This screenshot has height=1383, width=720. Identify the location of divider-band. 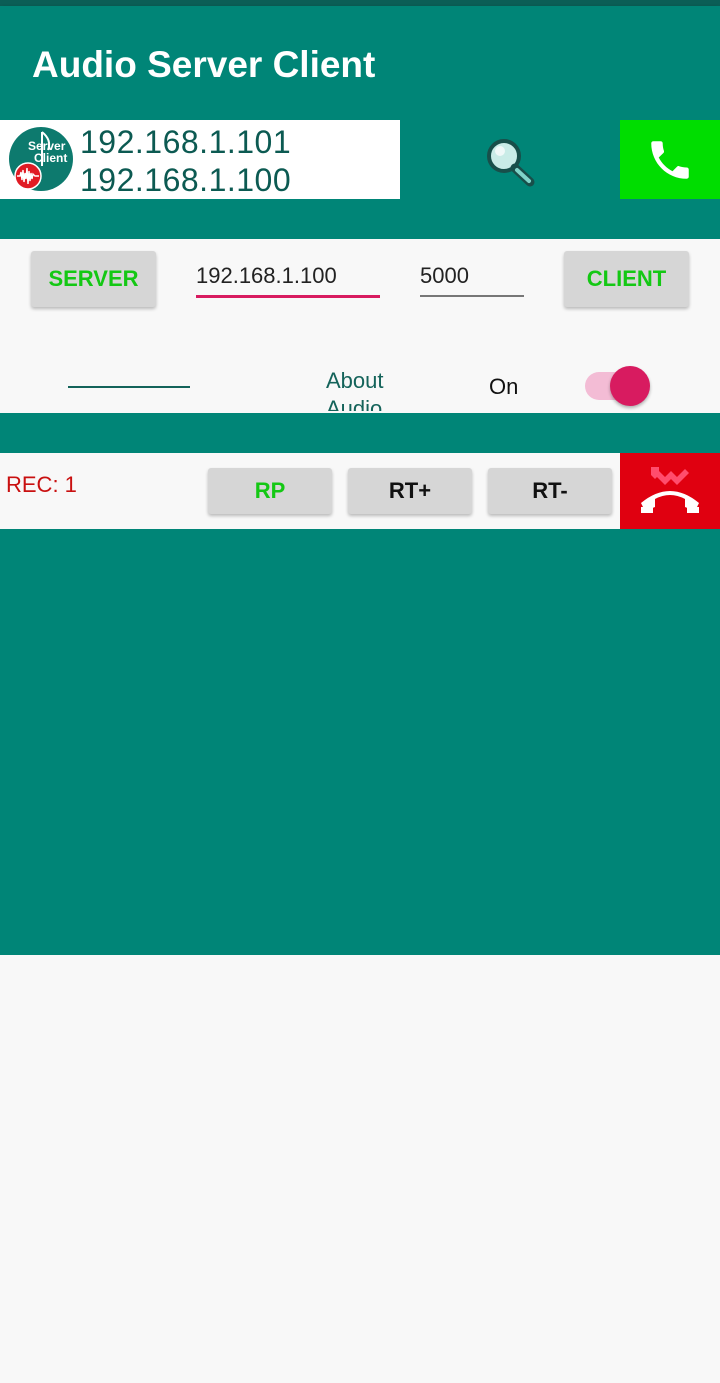
(360, 433).